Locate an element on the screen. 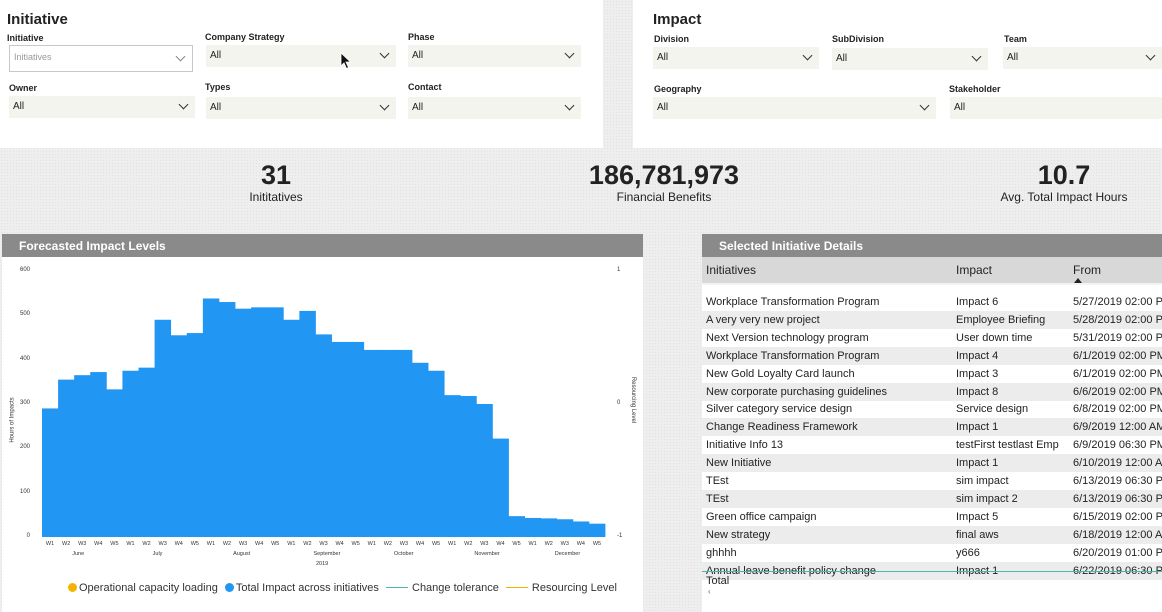 The image size is (1162, 612). mouse-cursor-icon is located at coordinates (346, 61).